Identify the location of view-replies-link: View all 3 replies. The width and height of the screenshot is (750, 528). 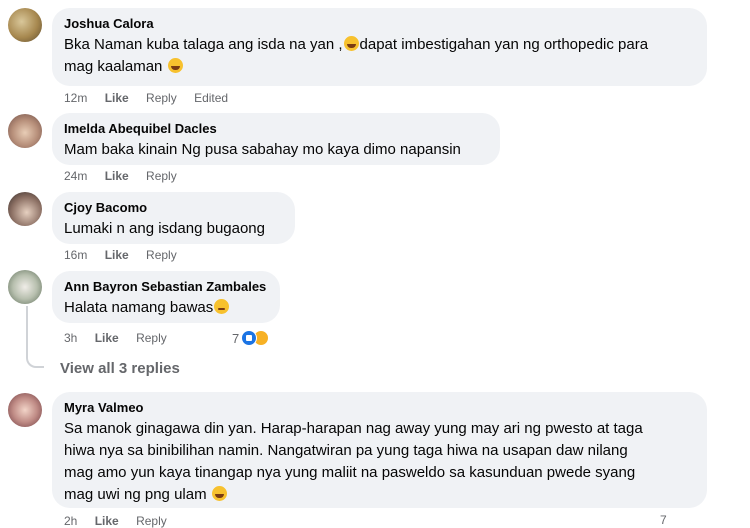
(120, 369).